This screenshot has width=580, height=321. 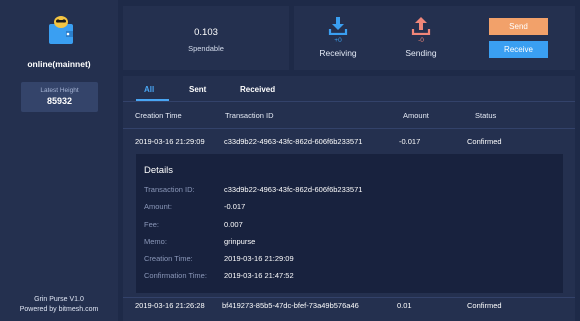 What do you see at coordinates (249, 115) in the screenshot?
I see `header-transaction-id: Transaction ID` at bounding box center [249, 115].